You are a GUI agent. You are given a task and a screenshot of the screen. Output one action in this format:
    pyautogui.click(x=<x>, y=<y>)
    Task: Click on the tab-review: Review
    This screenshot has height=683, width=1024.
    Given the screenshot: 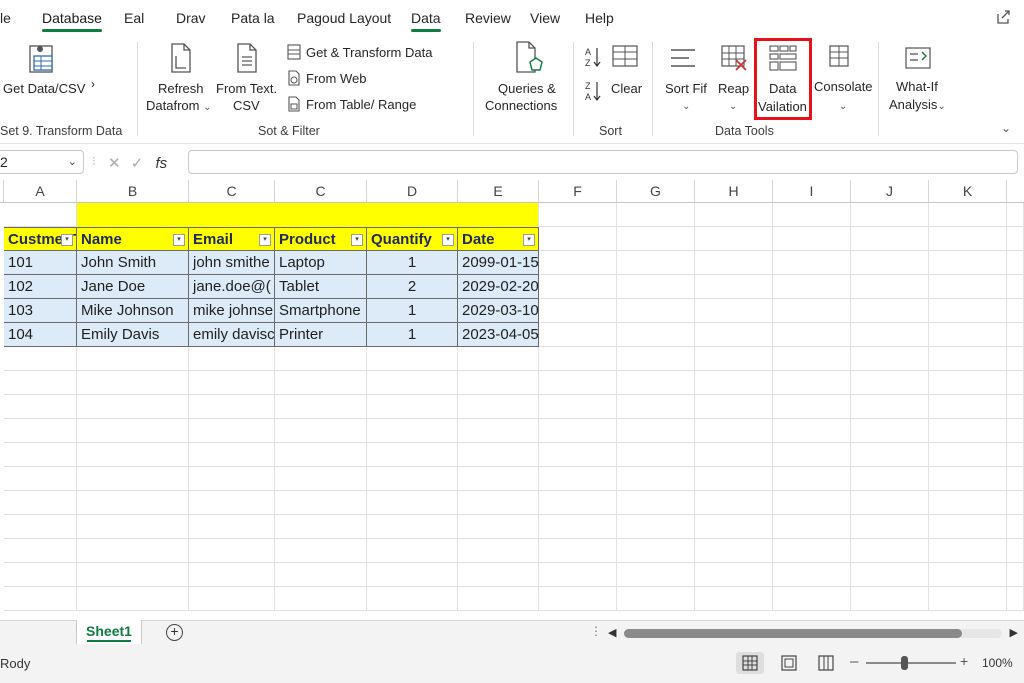 What is the action you would take?
    pyautogui.click(x=488, y=18)
    